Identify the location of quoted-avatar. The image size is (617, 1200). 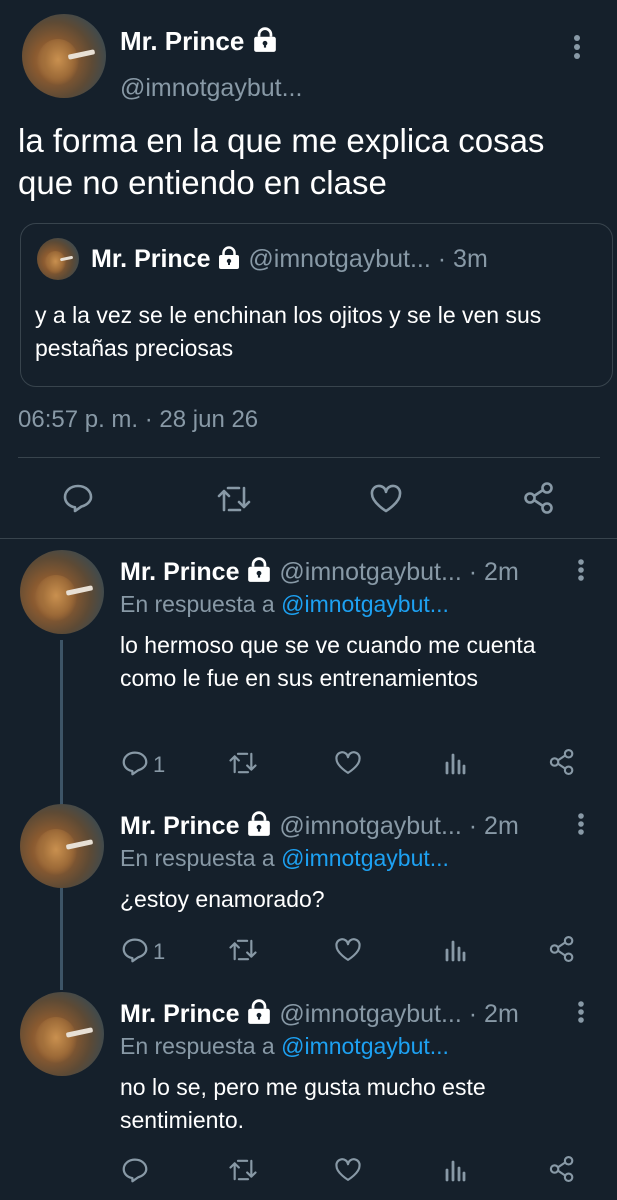
(58, 259).